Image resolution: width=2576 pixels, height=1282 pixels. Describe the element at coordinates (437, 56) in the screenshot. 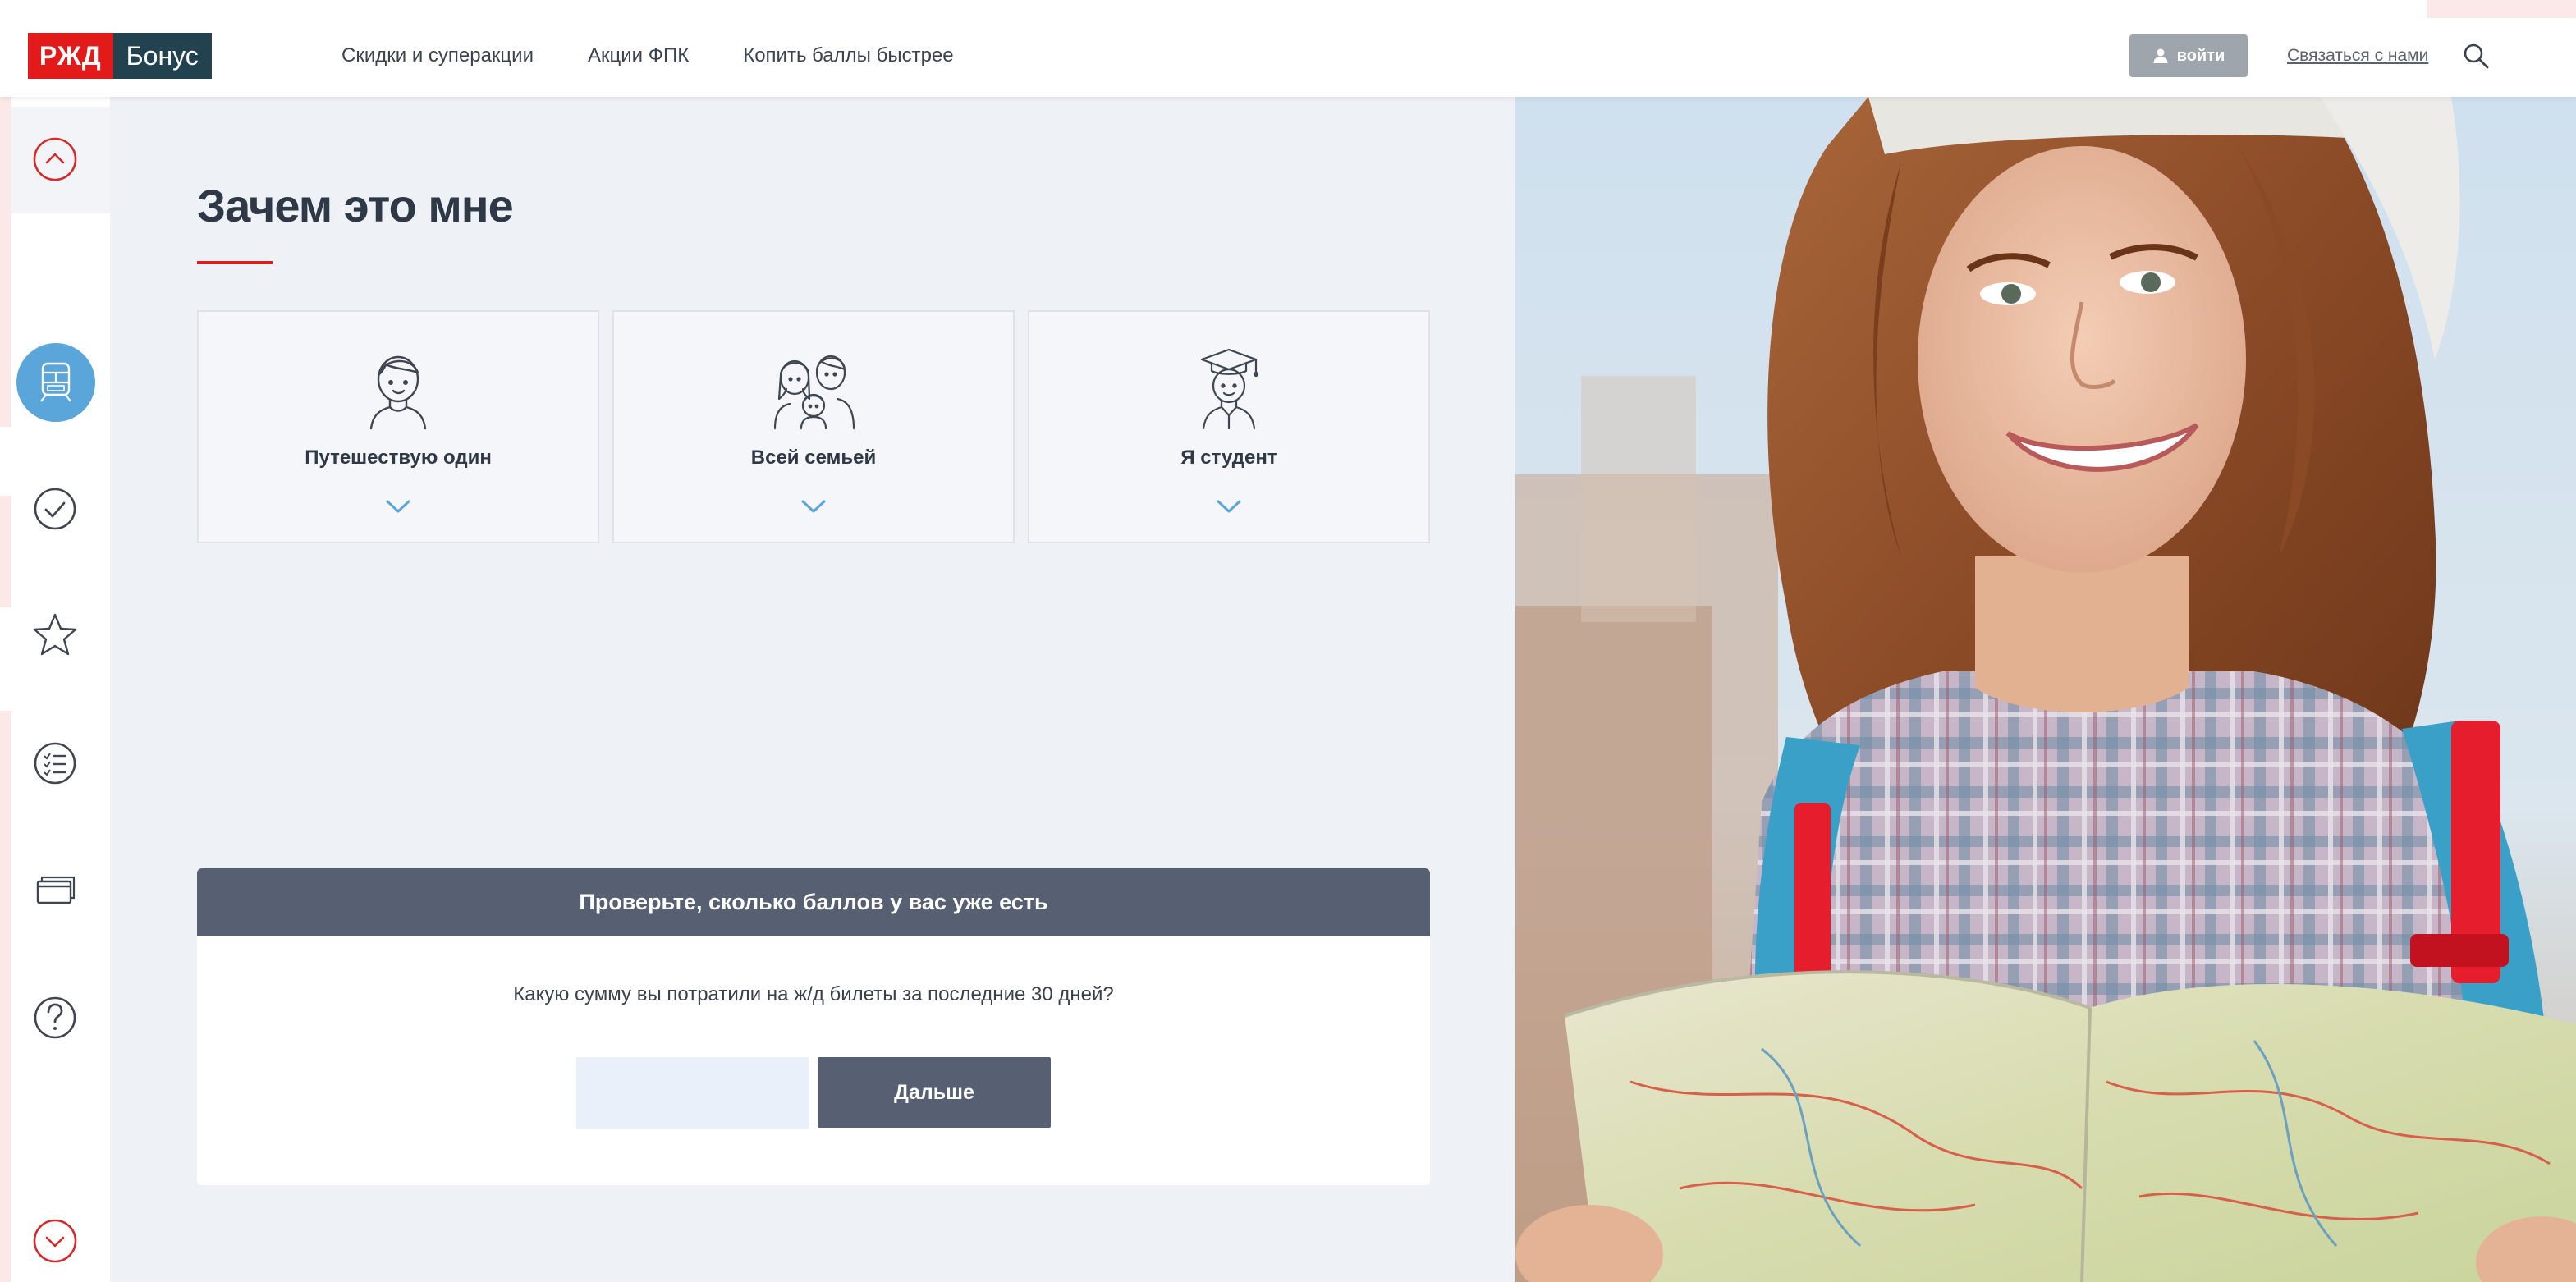

I see `nav-discounts: Скидки и суперакции` at that location.